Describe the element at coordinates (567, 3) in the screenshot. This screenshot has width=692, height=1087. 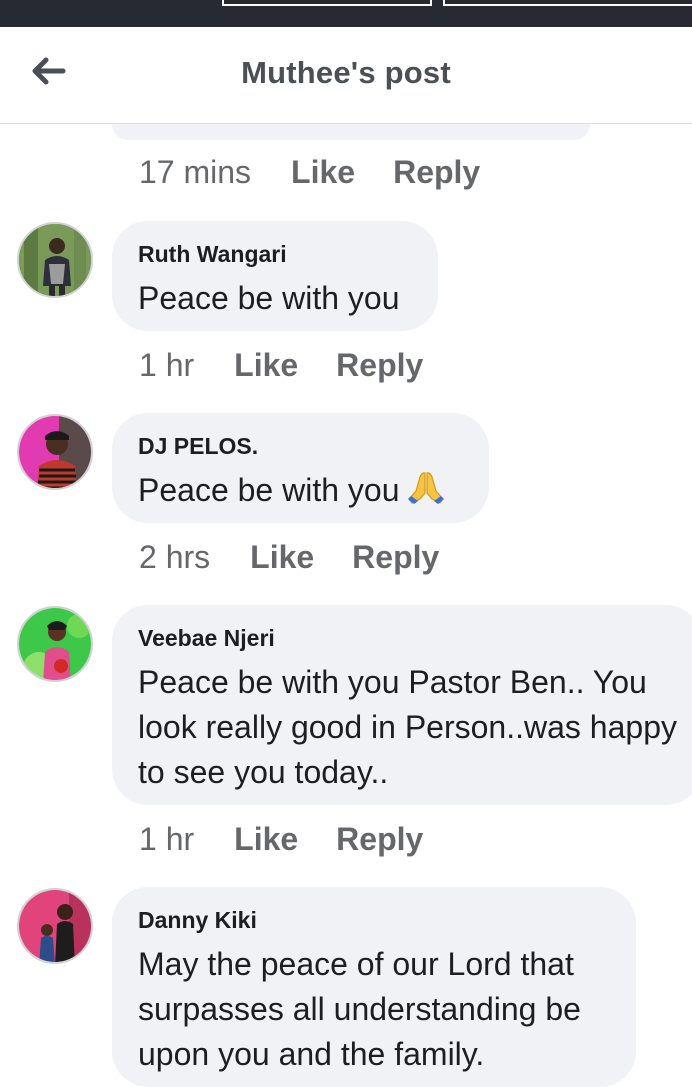
I see `status-tab-right` at that location.